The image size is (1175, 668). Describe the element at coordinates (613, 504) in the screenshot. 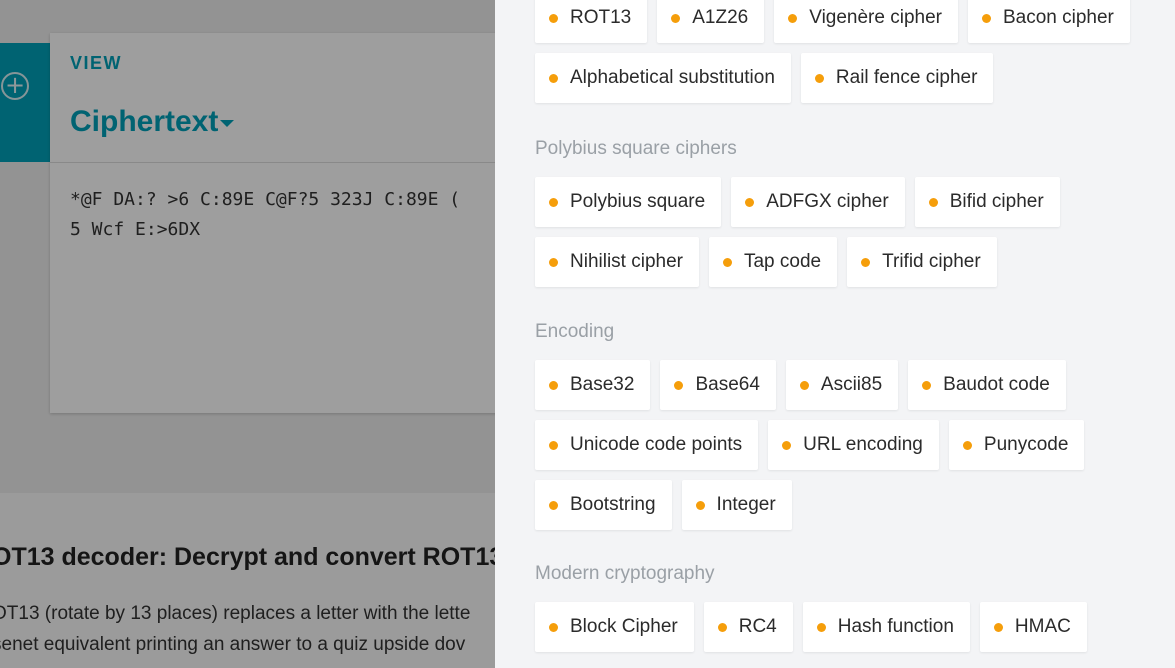

I see `chip-label: Bootstring` at that location.